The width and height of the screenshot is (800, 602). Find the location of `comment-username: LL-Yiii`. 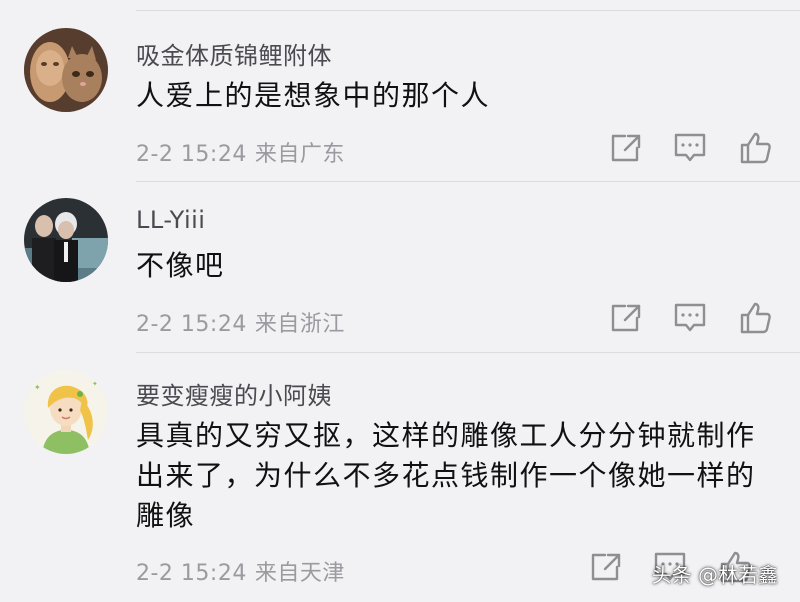

comment-username: LL-Yiii is located at coordinates (170, 220).